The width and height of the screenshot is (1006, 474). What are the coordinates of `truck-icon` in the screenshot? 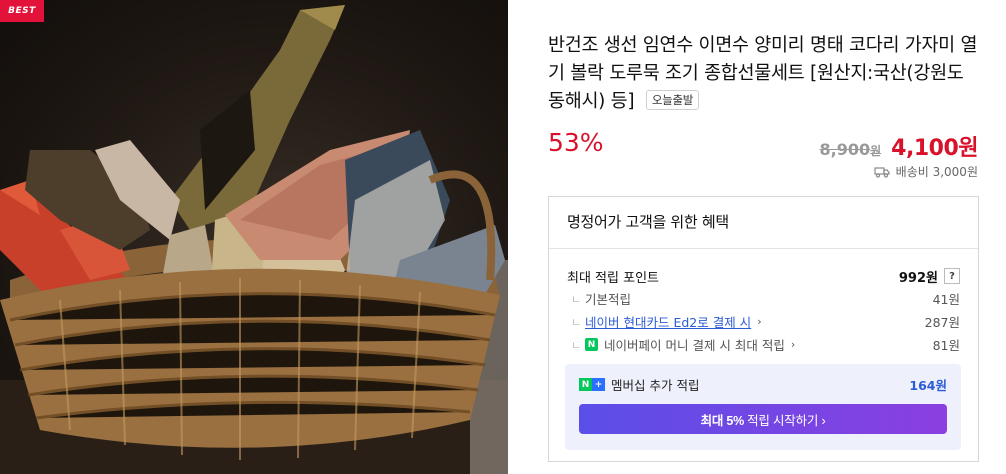 It's located at (882, 172).